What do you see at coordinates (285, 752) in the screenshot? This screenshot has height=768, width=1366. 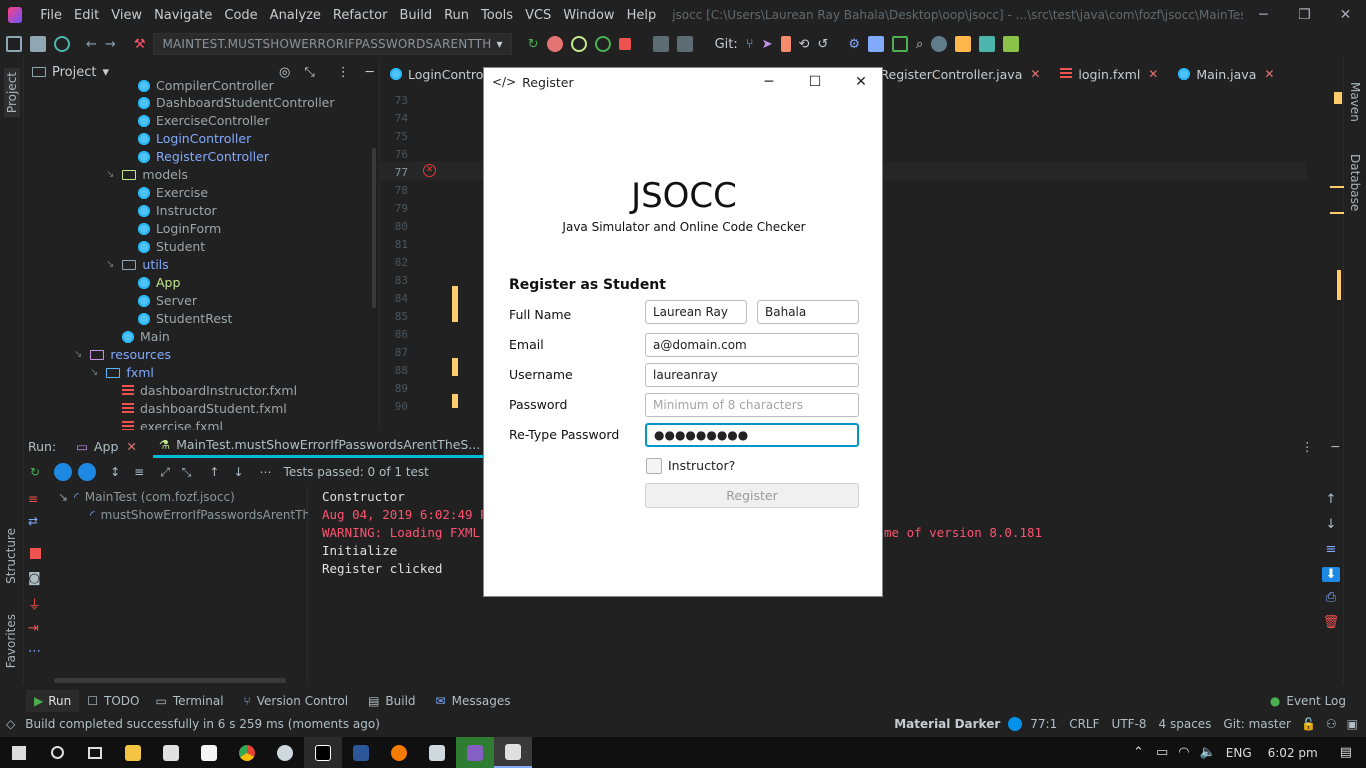 I see `steam-app` at bounding box center [285, 752].